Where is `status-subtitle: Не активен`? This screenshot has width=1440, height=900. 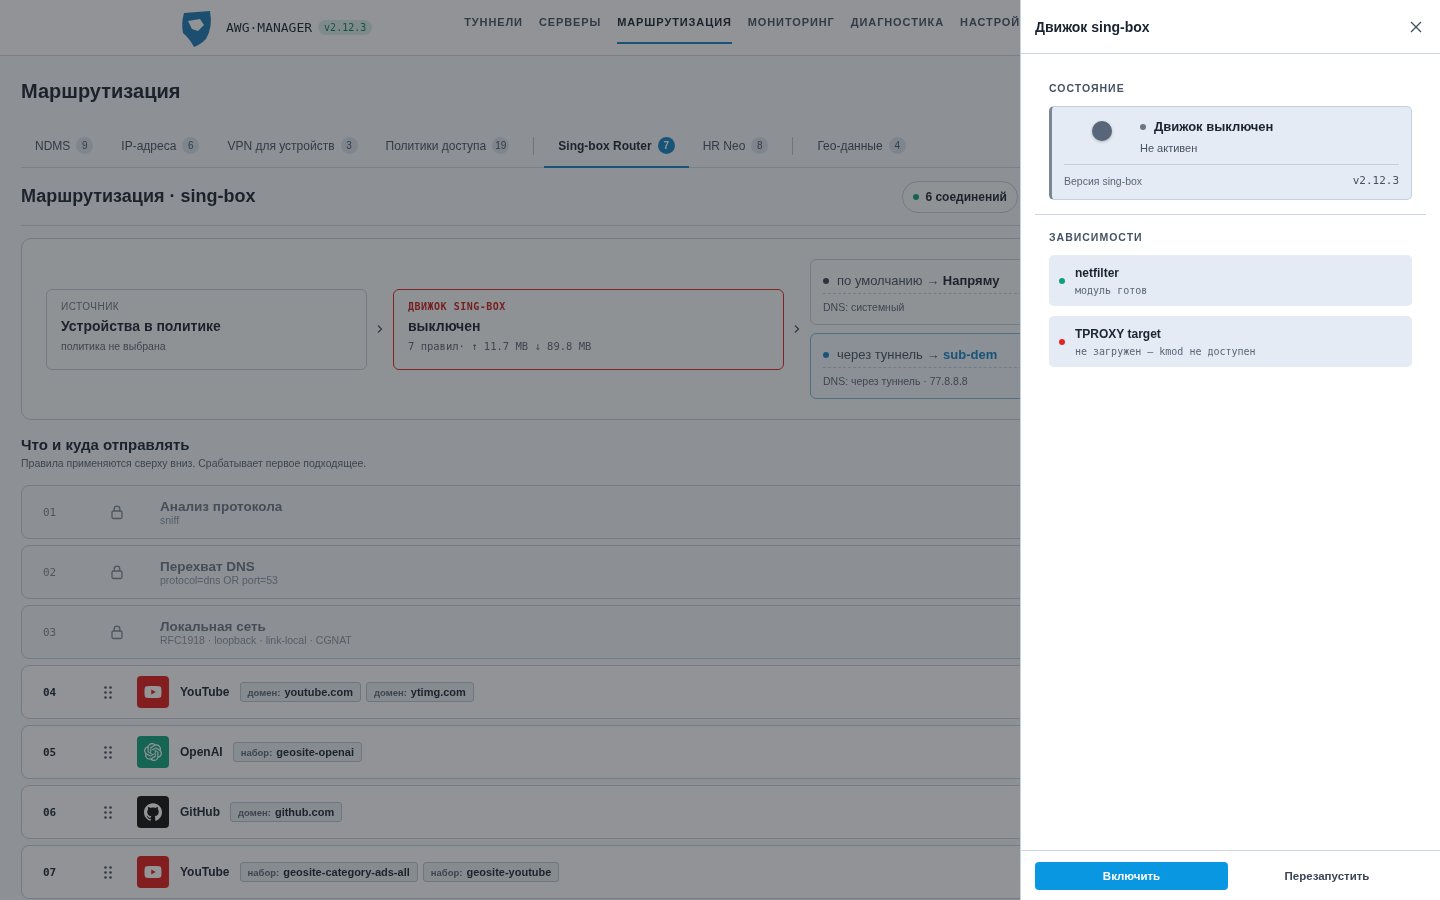
status-subtitle: Не активен is located at coordinates (1169, 148).